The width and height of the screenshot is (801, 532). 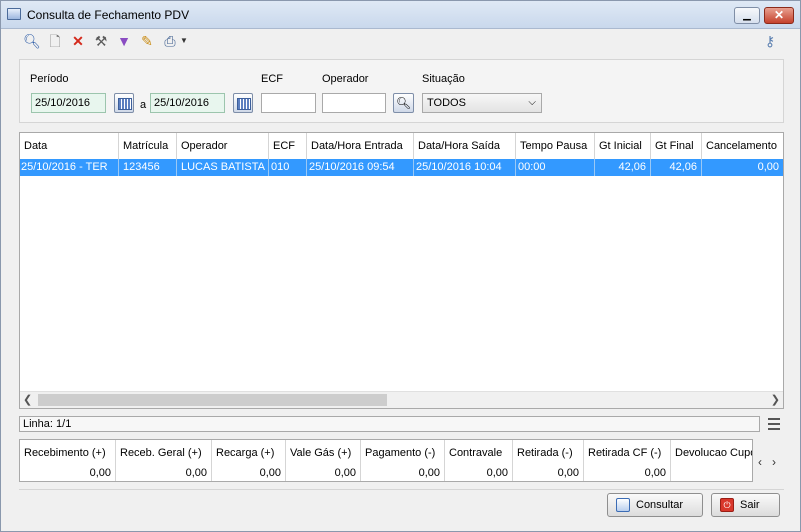 I want to click on cell-data: 25/10/2016 - TER, so click(x=69, y=167).